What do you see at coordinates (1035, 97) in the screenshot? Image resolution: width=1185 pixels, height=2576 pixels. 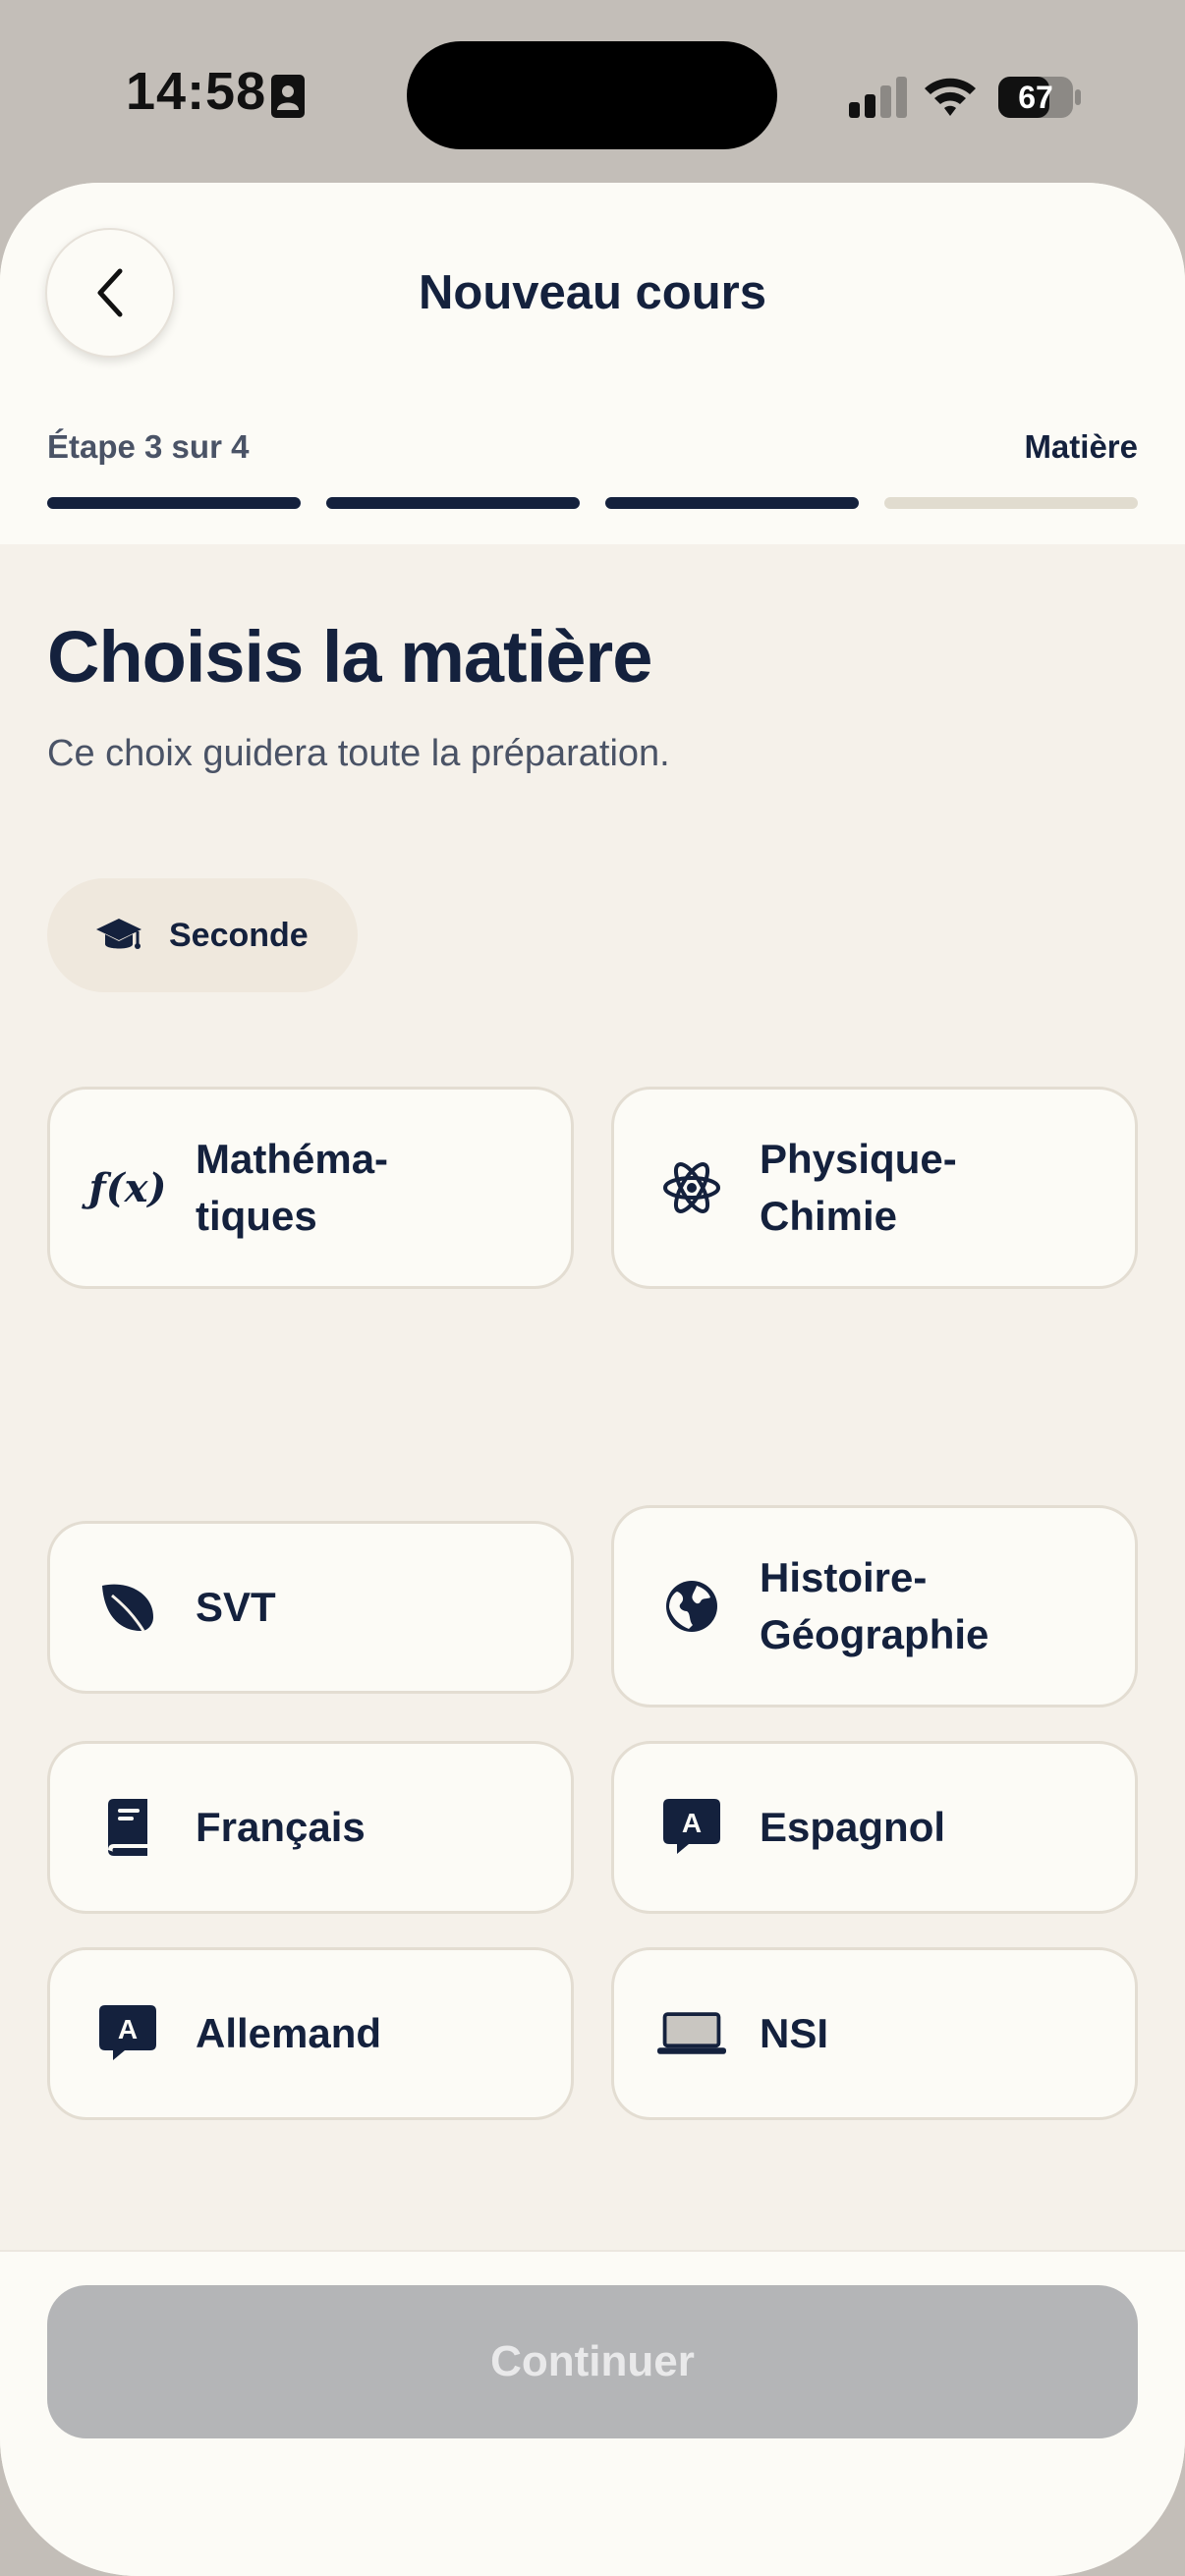 I see `battery-level: 67` at bounding box center [1035, 97].